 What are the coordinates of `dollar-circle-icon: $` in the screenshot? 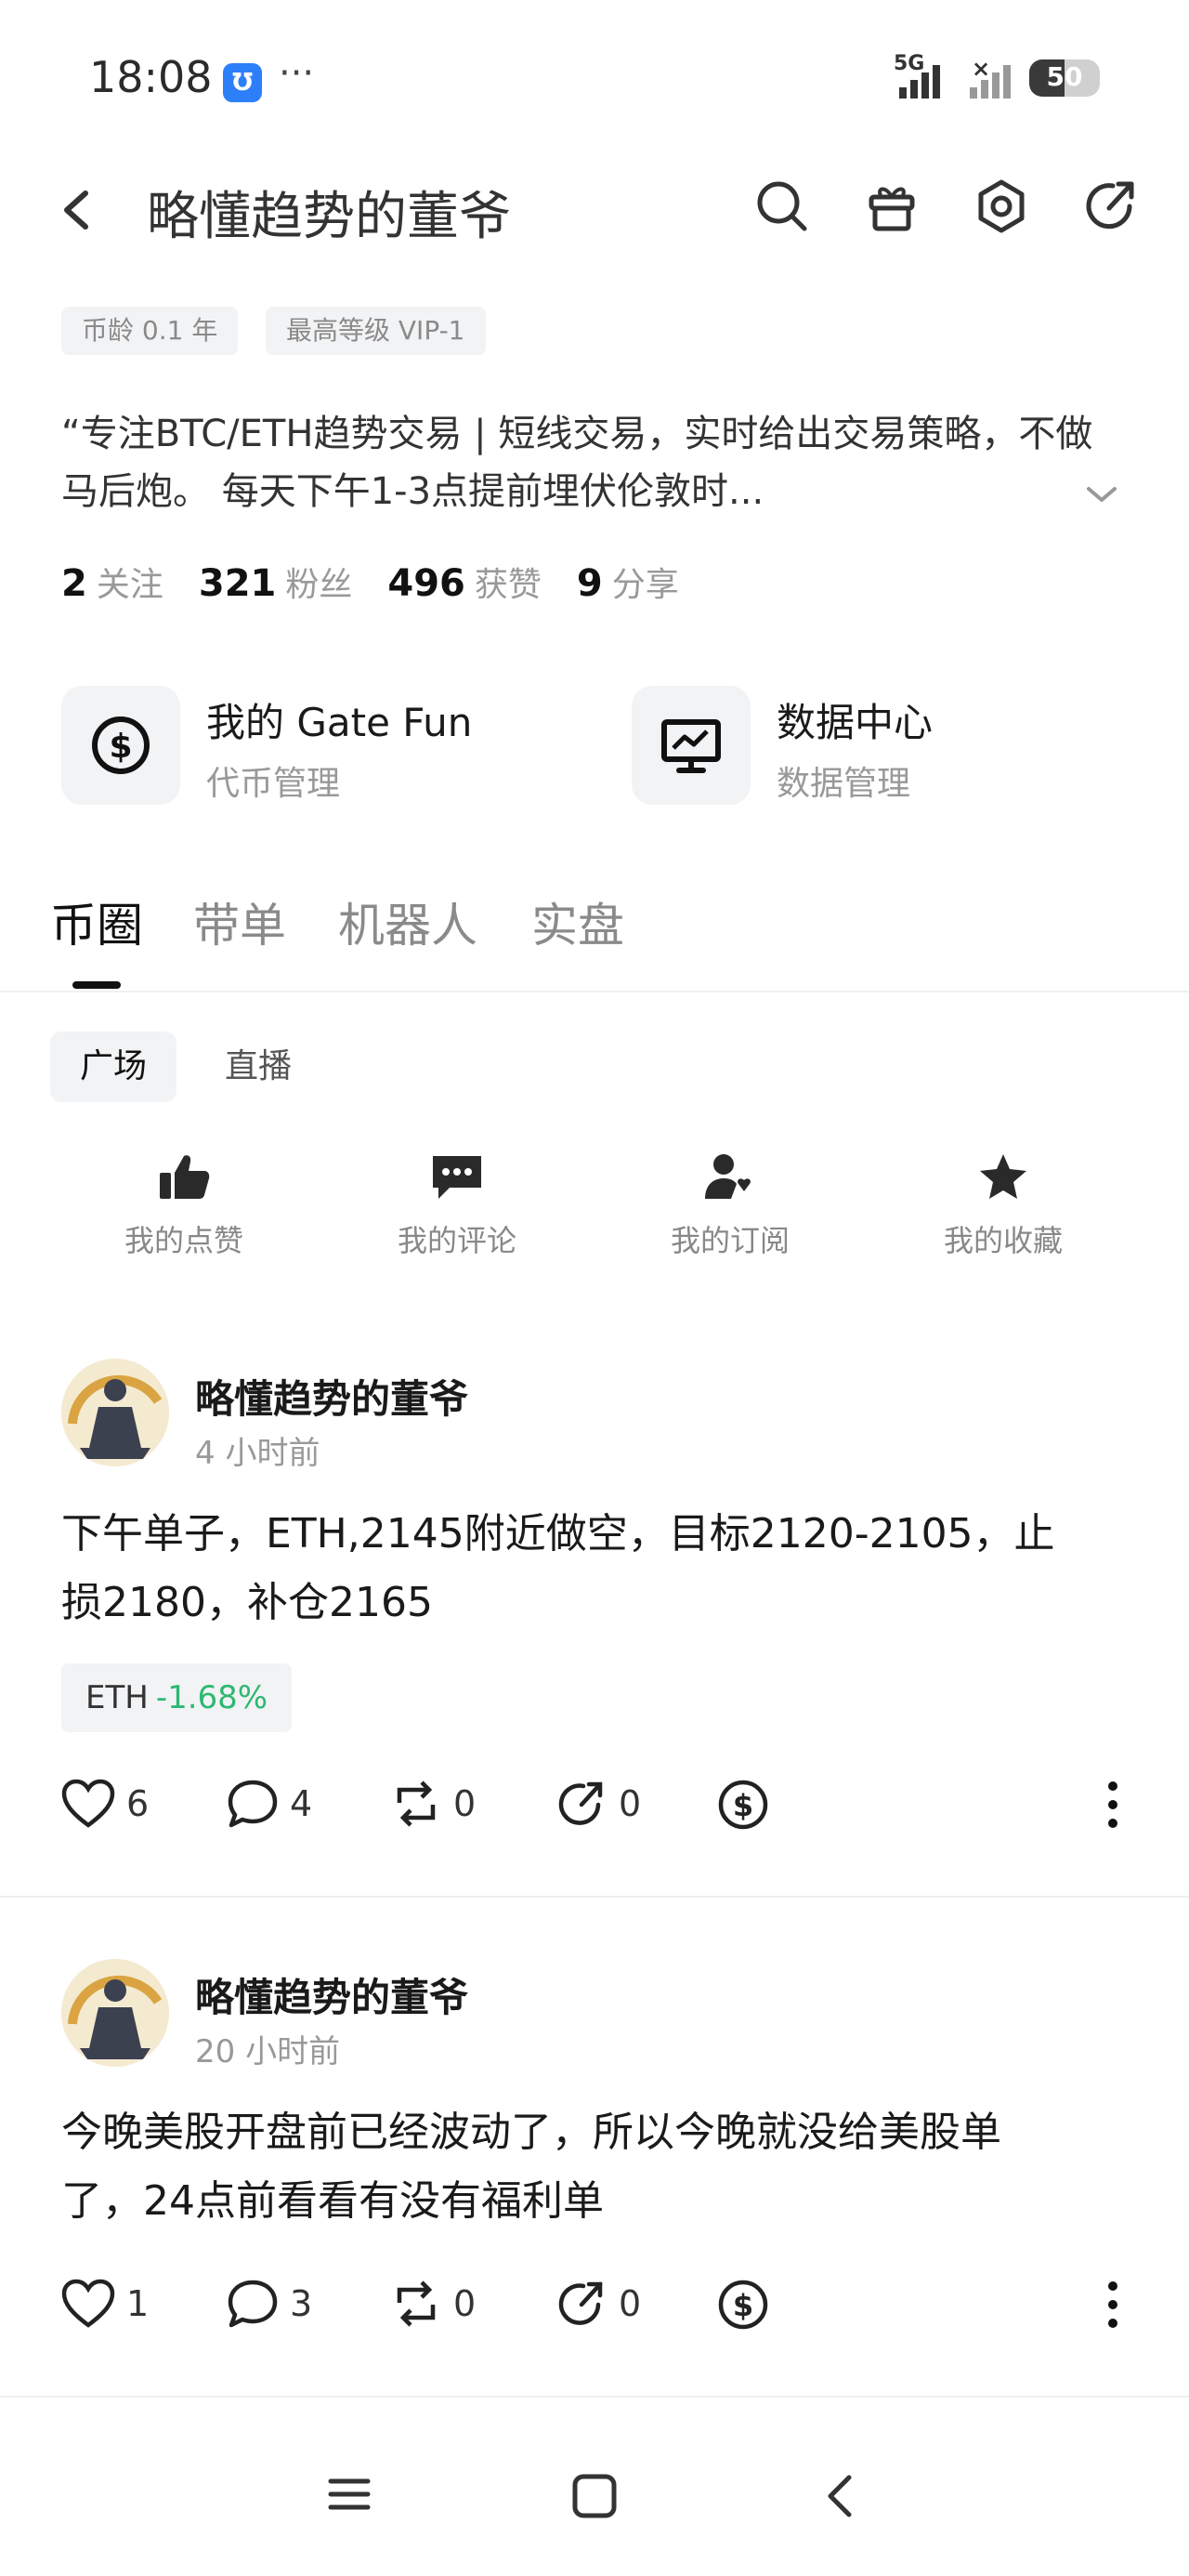 It's located at (121, 745).